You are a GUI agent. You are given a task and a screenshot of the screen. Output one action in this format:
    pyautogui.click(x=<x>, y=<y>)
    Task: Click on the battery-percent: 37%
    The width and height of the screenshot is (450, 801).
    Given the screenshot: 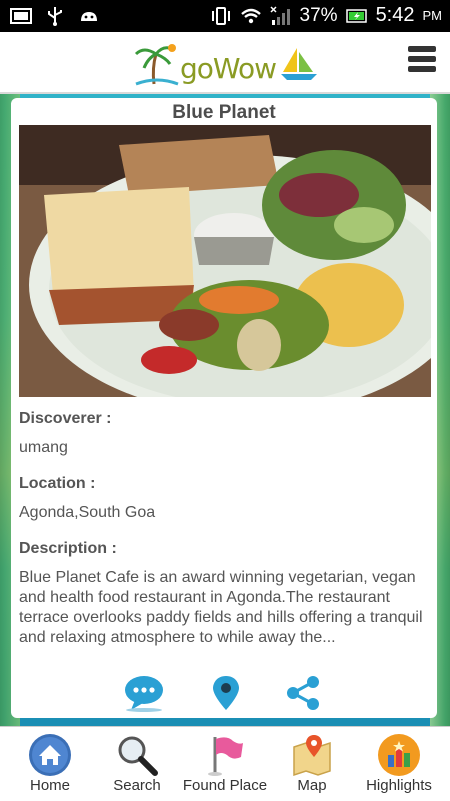 What is the action you would take?
    pyautogui.click(x=318, y=15)
    